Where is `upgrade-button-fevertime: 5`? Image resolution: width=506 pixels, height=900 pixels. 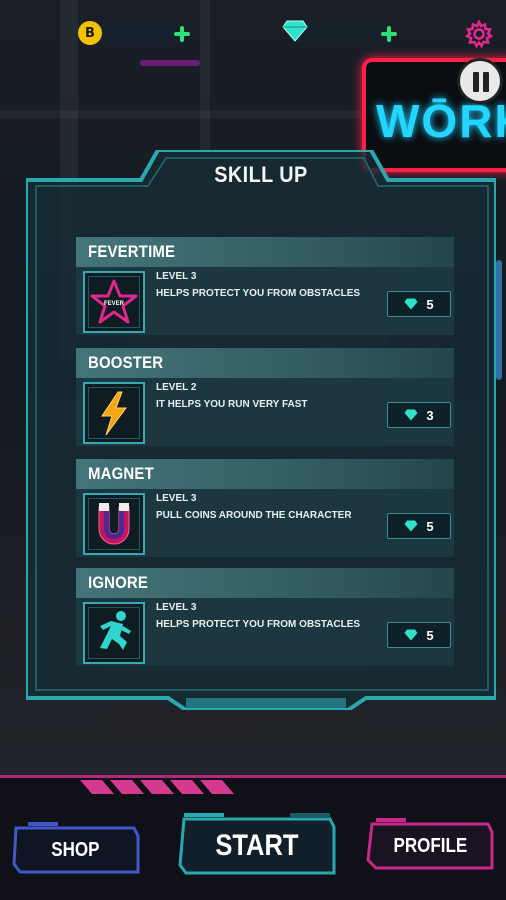 upgrade-button-fevertime: 5 is located at coordinates (419, 304).